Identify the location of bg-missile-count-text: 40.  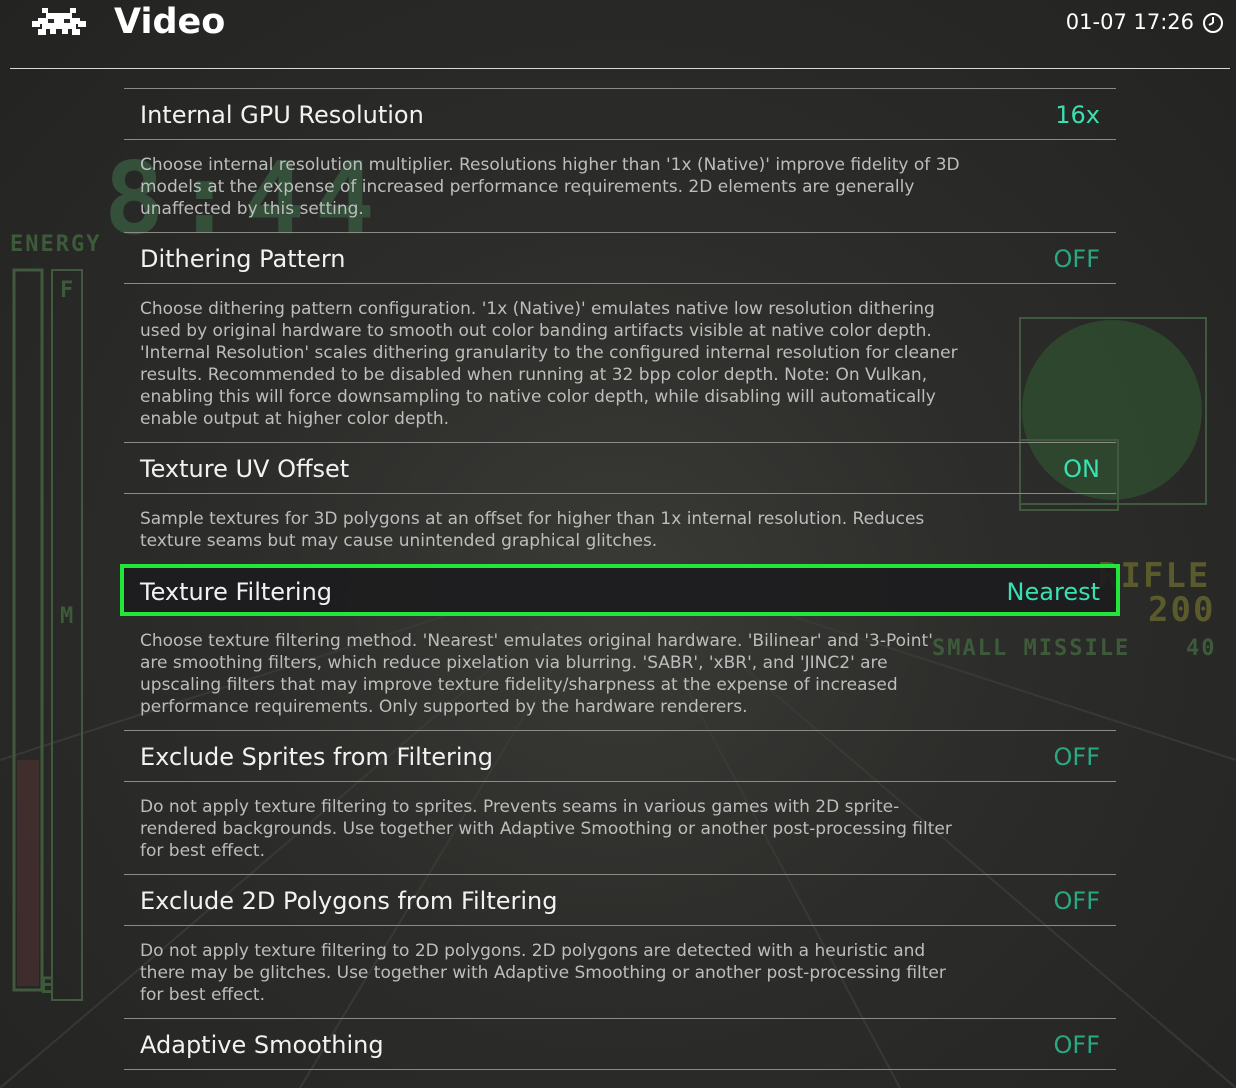
(1201, 648).